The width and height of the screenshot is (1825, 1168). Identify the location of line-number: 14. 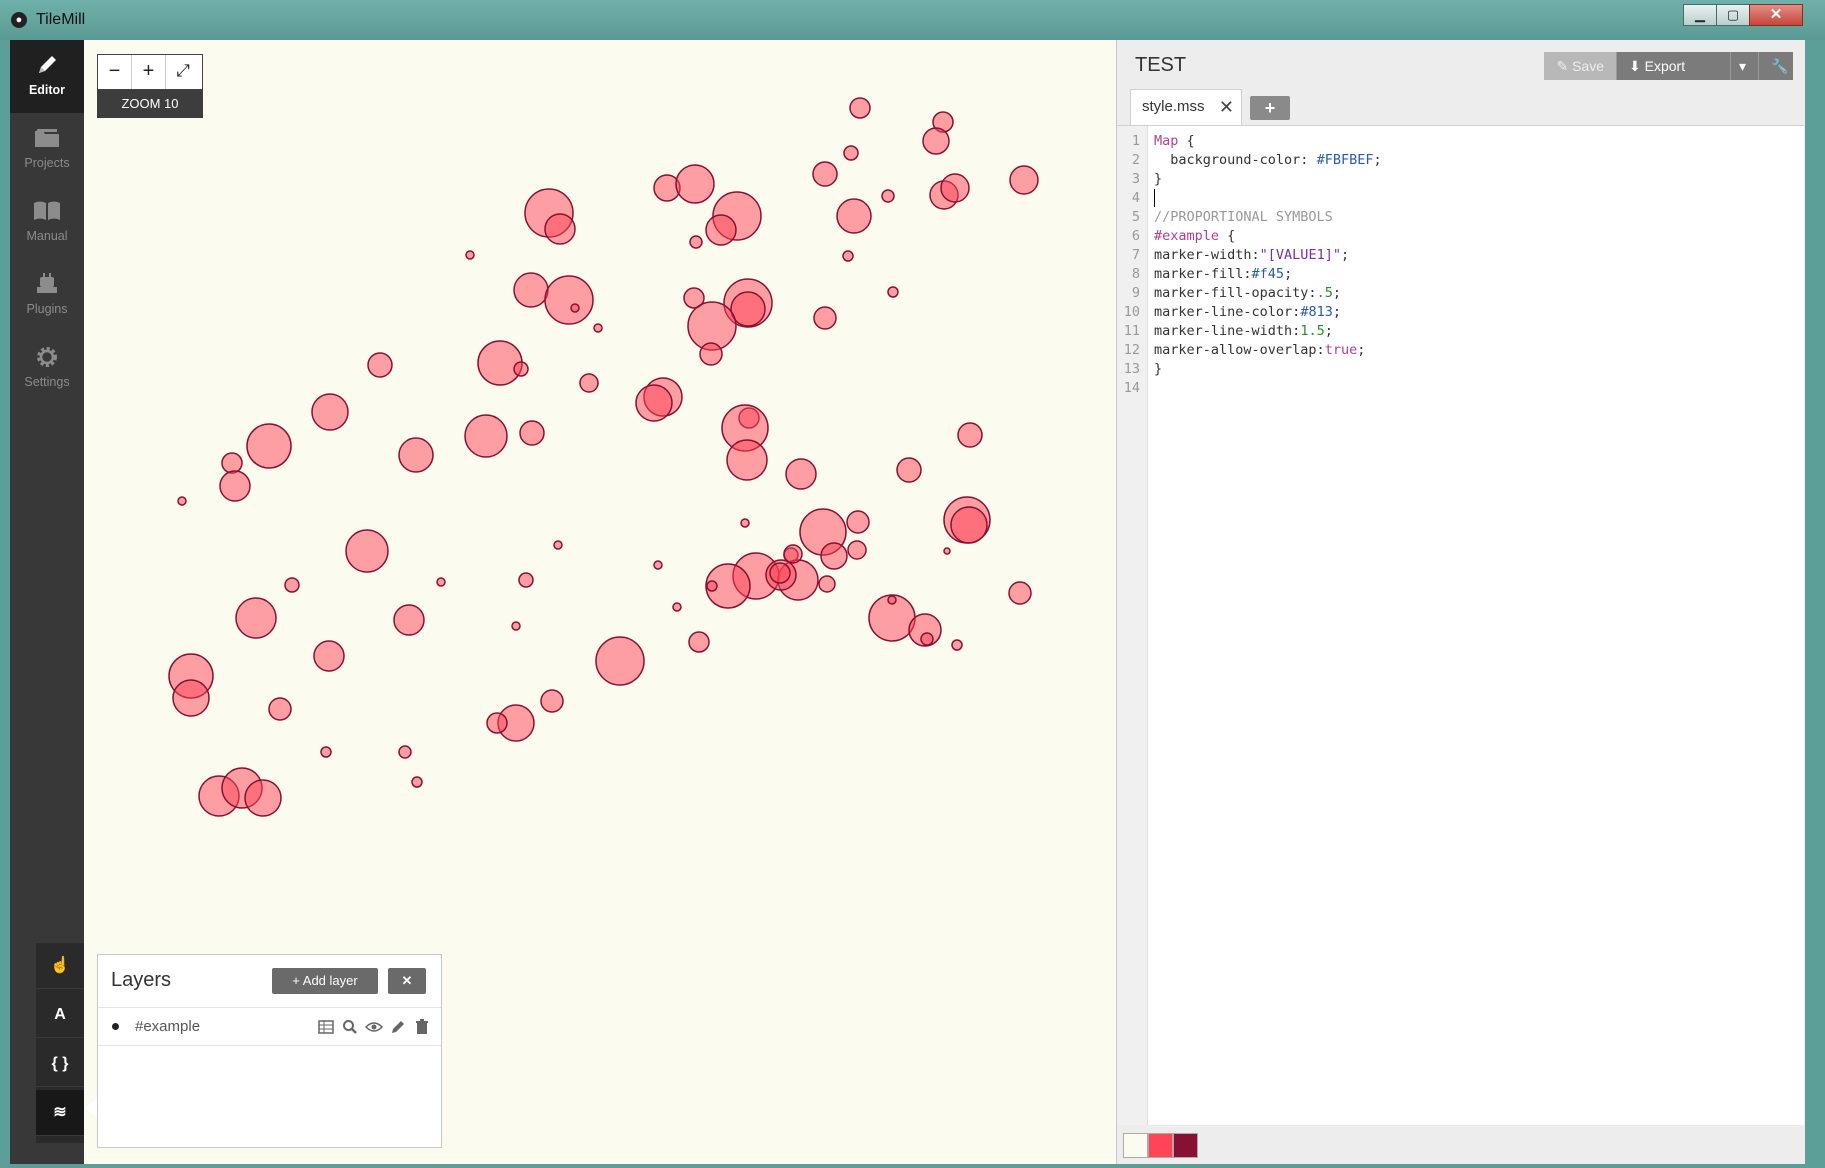
(1131, 388).